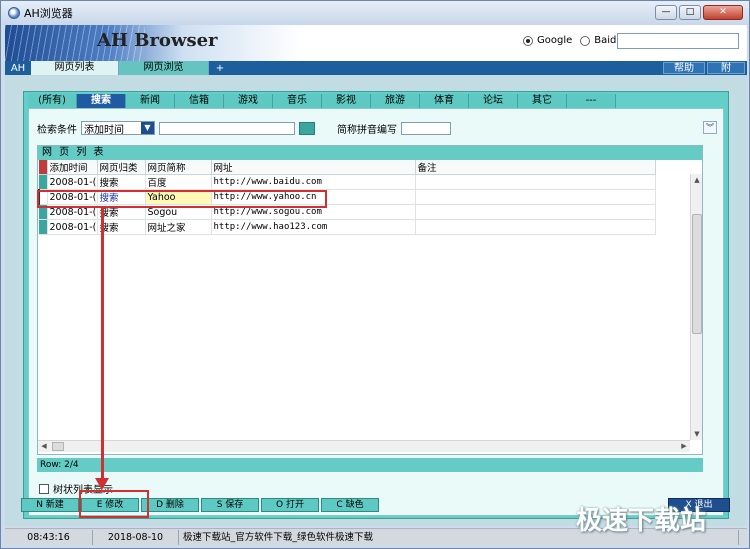  I want to click on table-row: 2008-01-( 搜索 Yahoo http://www.yahoo.cn, so click(347, 197).